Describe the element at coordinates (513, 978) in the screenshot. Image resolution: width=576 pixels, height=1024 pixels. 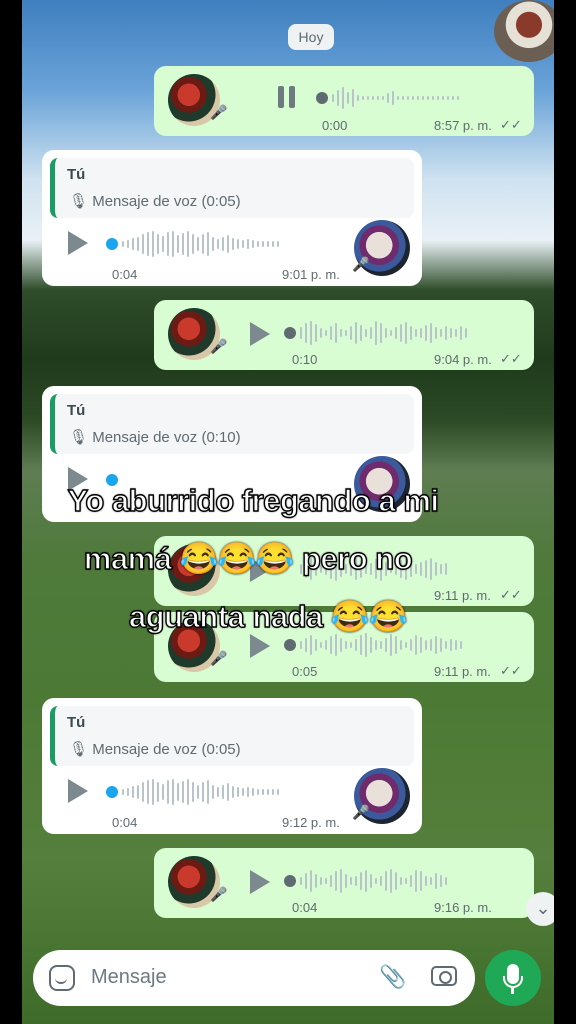
I see `voice-record-button` at that location.